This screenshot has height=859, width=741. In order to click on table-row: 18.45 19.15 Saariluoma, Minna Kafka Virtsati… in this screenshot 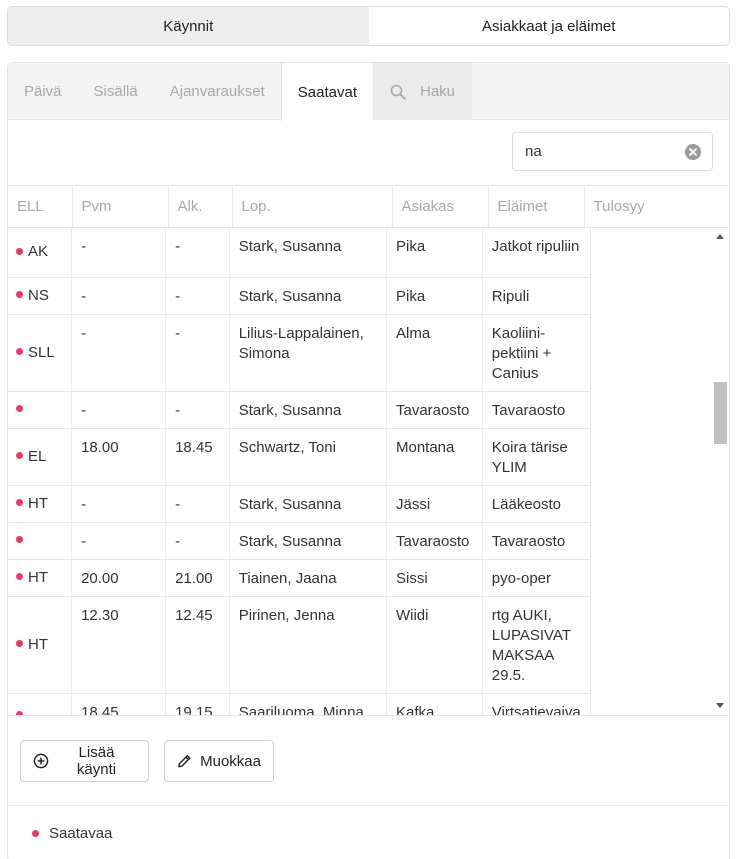, I will do `click(368, 704)`.